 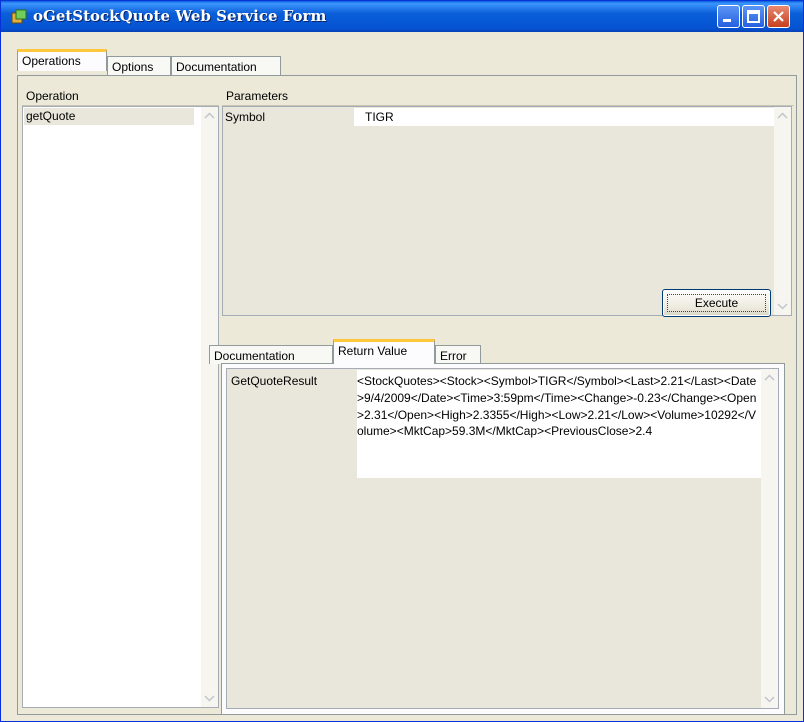 What do you see at coordinates (379, 117) in the screenshot?
I see `param-value-symbol: TIGR` at bounding box center [379, 117].